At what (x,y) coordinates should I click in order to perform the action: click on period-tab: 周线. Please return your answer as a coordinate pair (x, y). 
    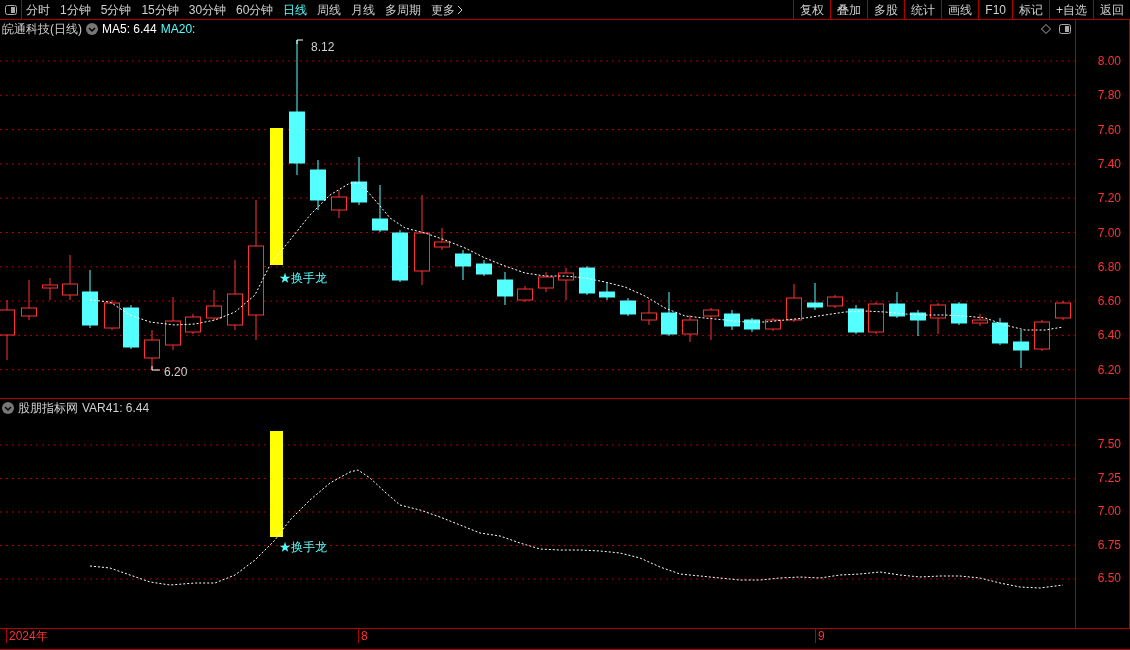
    Looking at the image, I should click on (329, 9).